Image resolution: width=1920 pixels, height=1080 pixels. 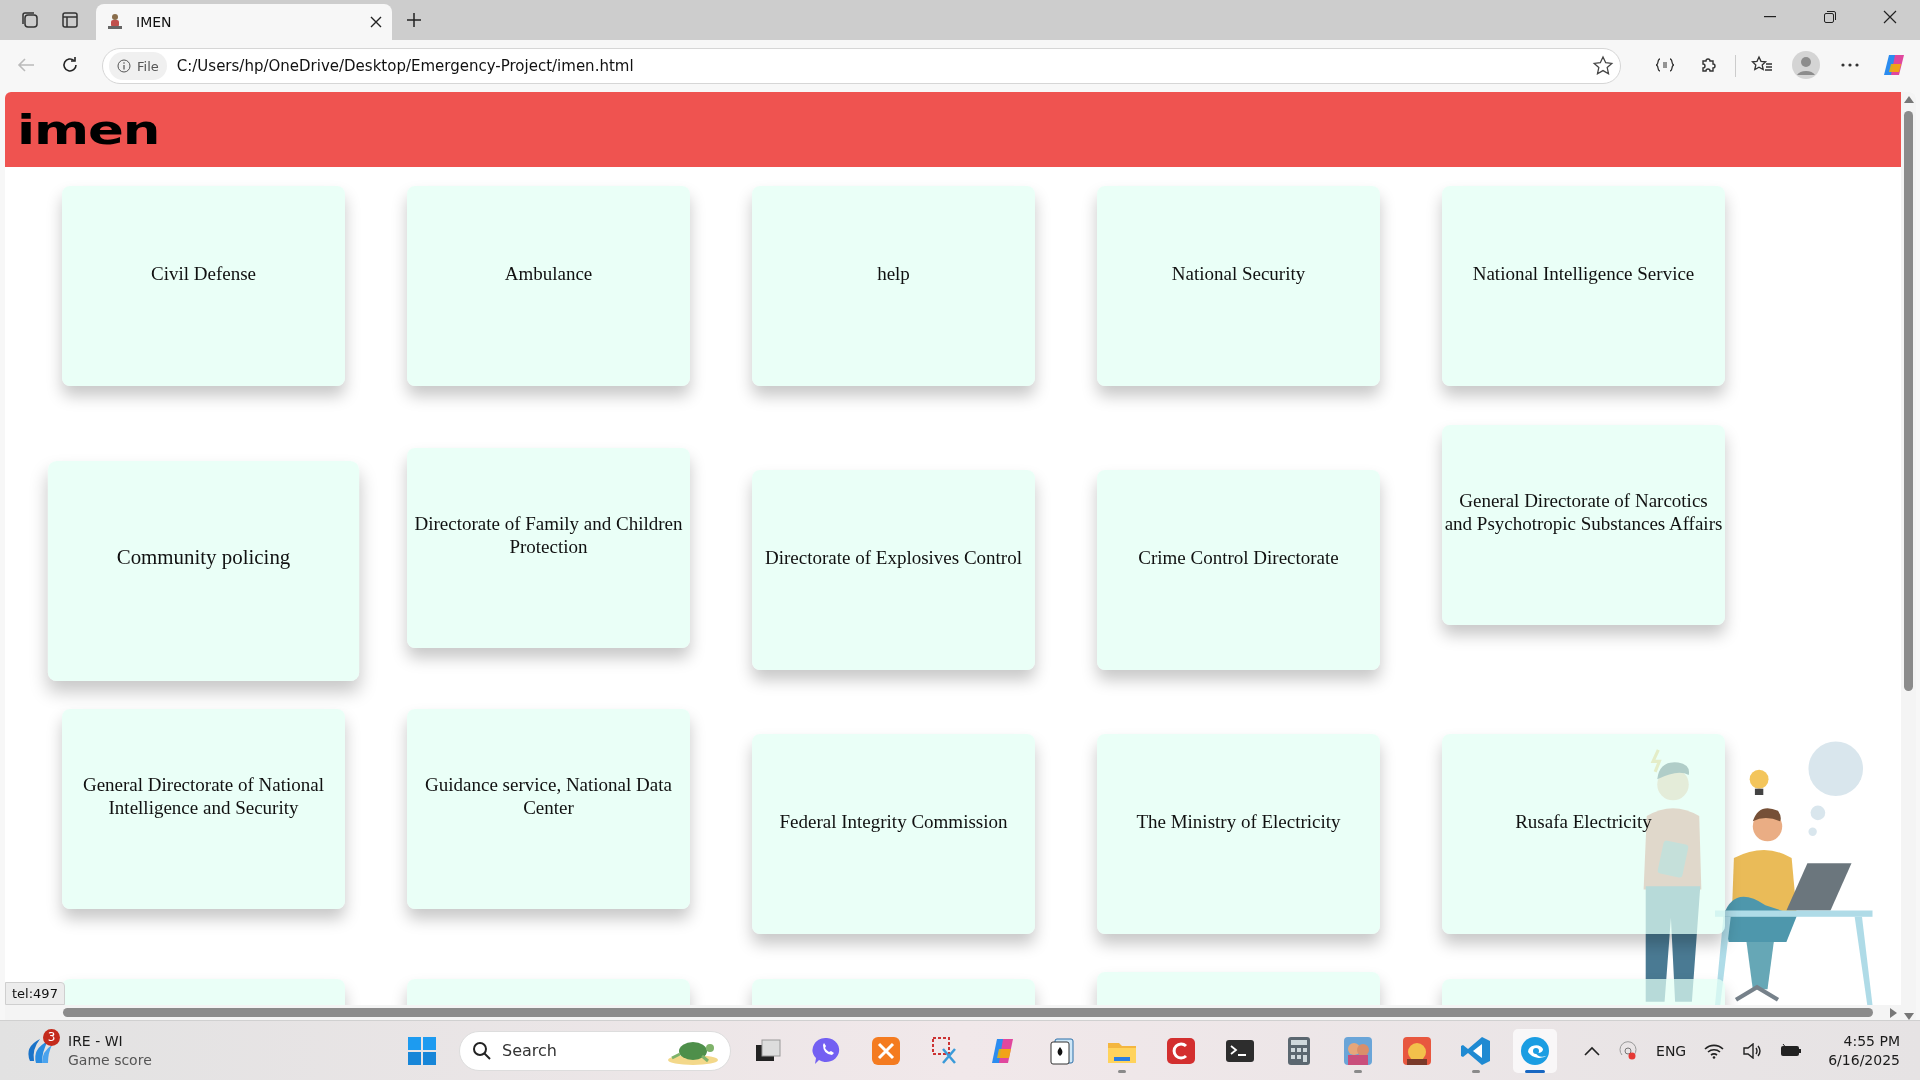 I want to click on restore-icon, so click(x=1830, y=17).